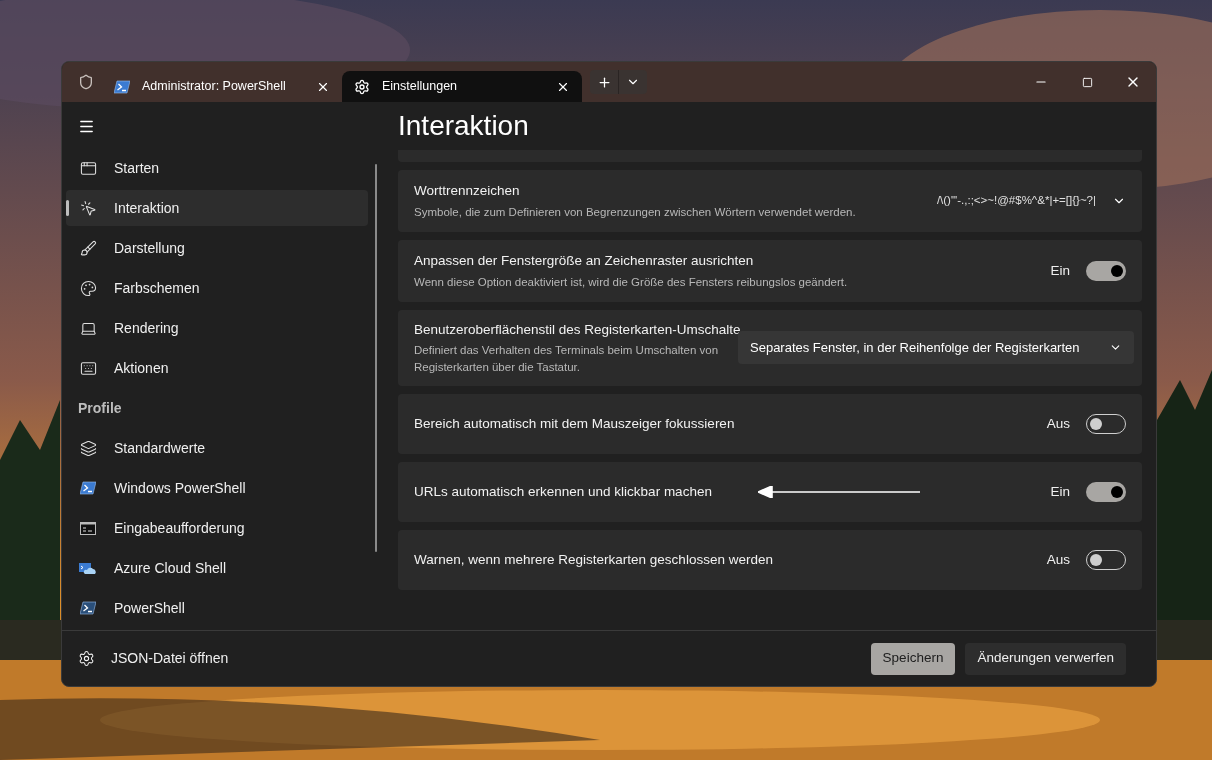 The image size is (1212, 760). What do you see at coordinates (574, 423) in the screenshot?
I see `setting-title: Bereich automatisch mit dem Mauszeiger fokussieren` at bounding box center [574, 423].